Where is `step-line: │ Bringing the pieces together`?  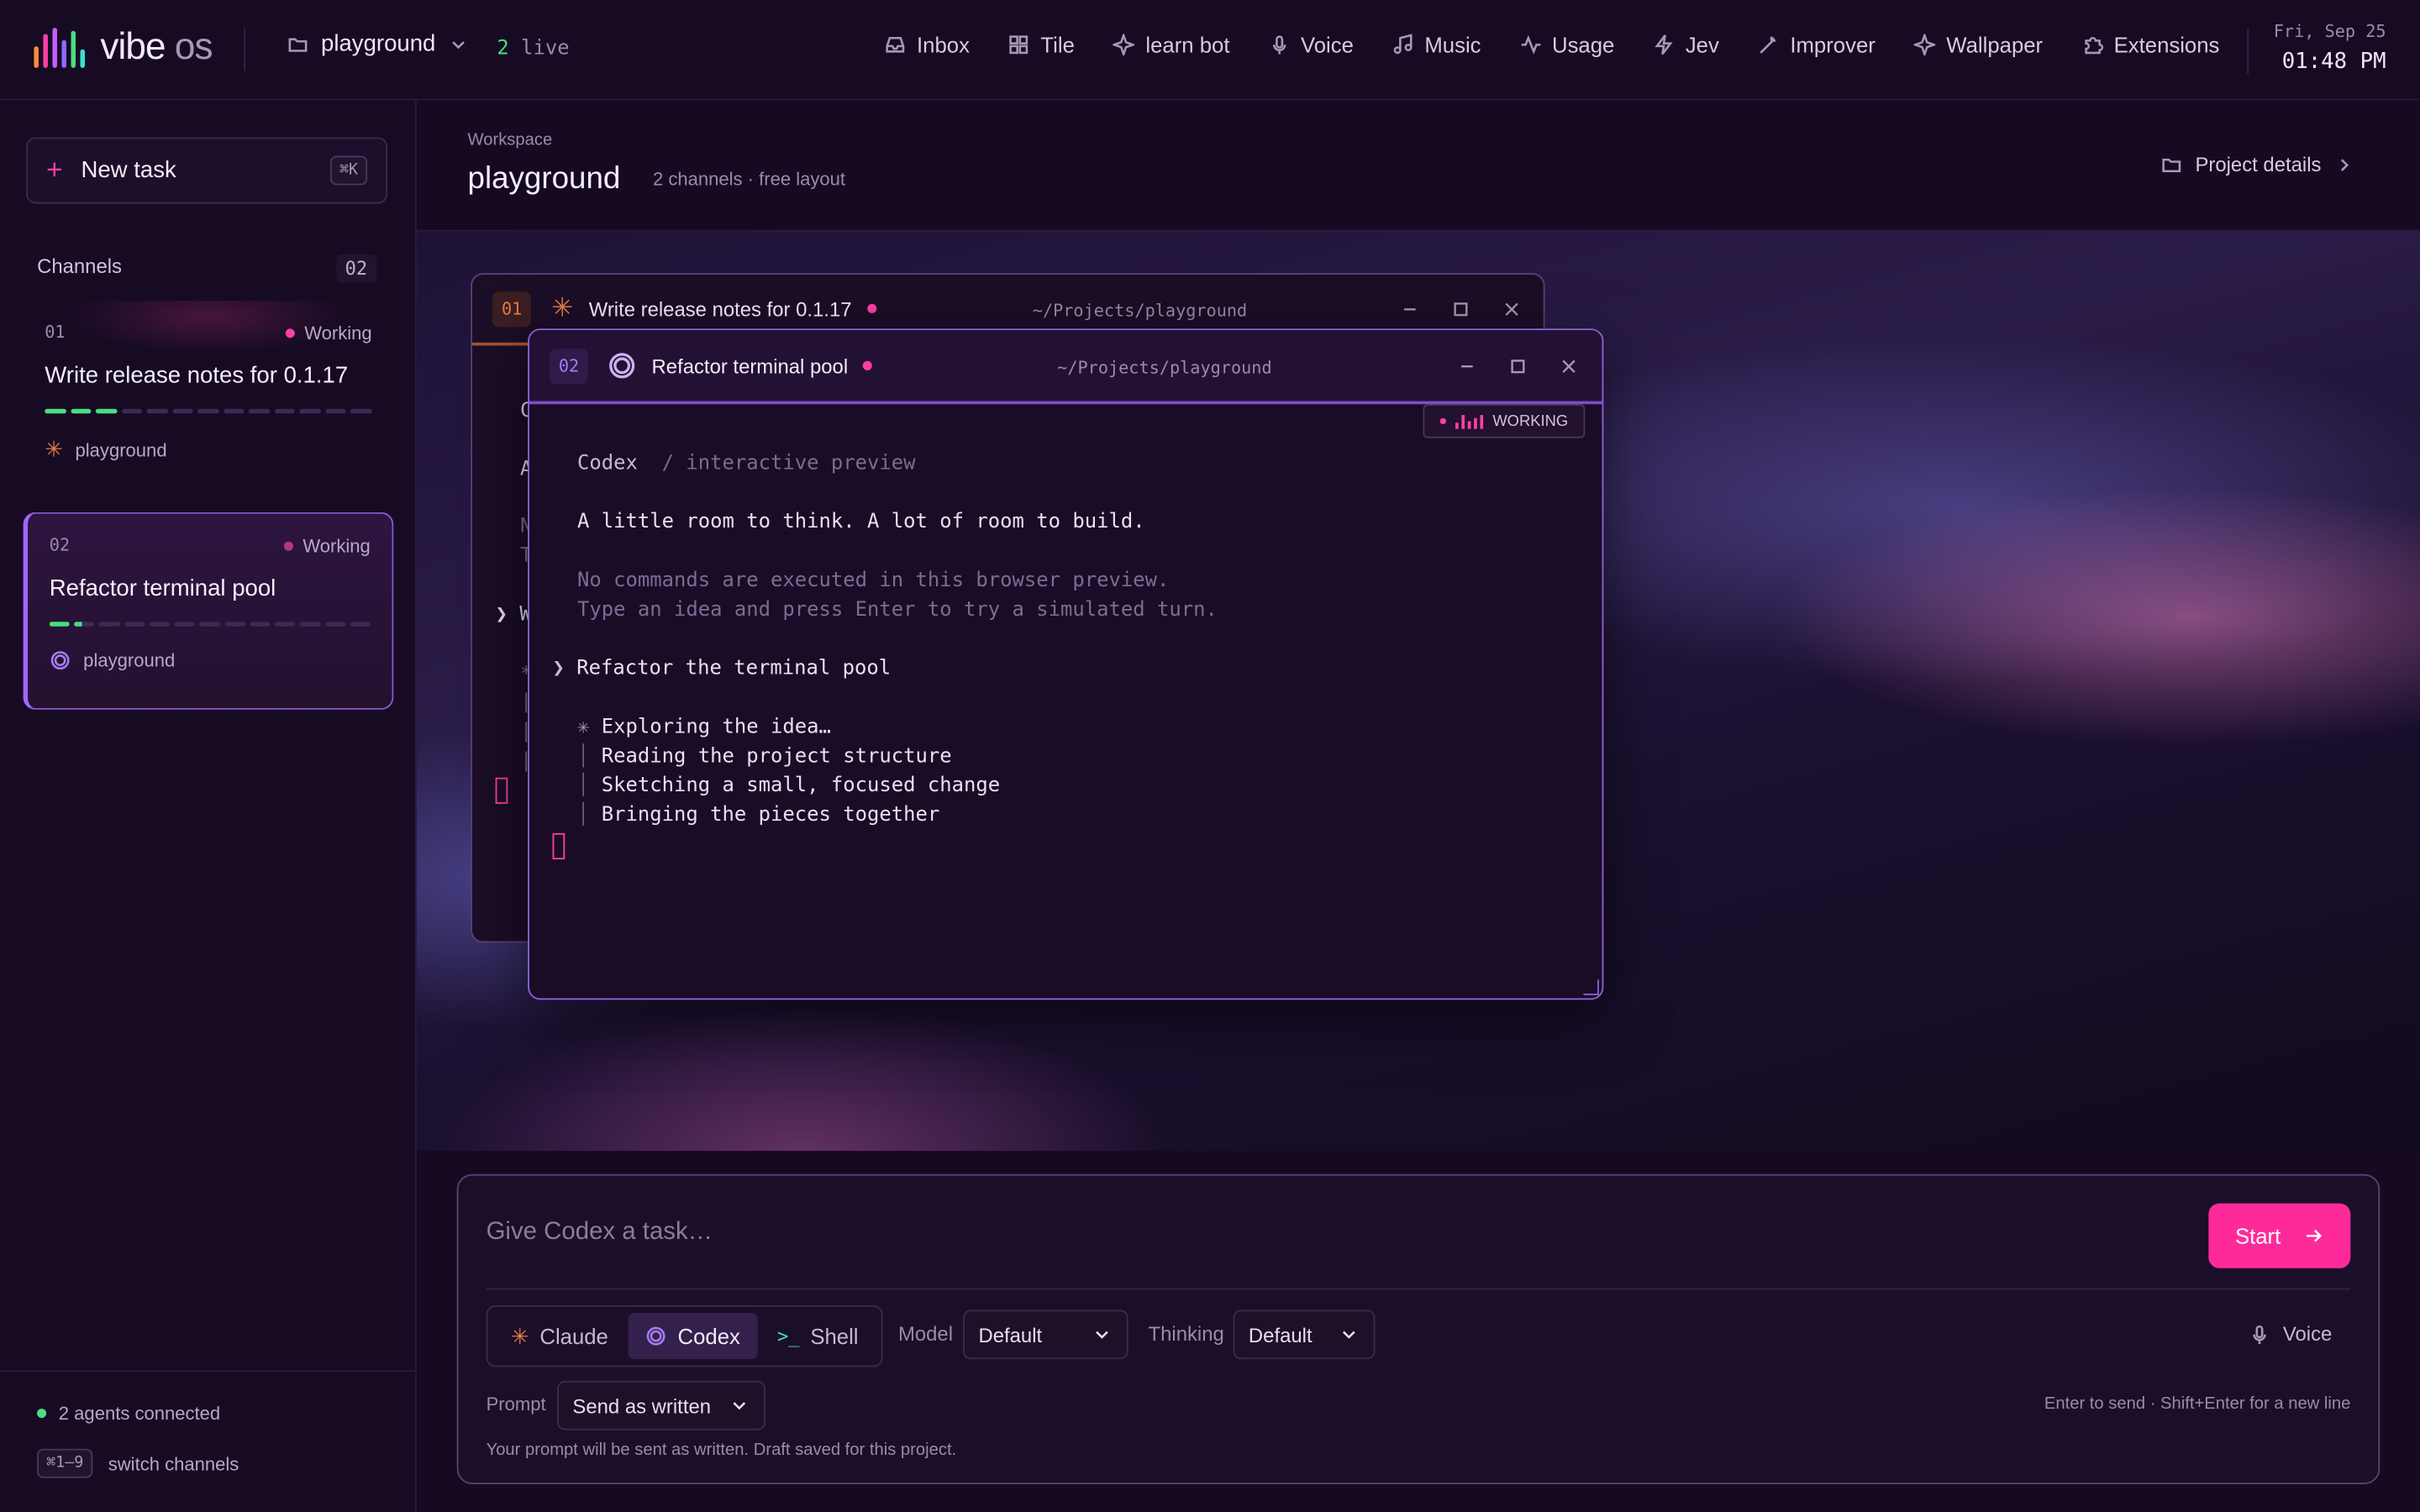
step-line: │ Bringing the pieces together is located at coordinates (758, 815).